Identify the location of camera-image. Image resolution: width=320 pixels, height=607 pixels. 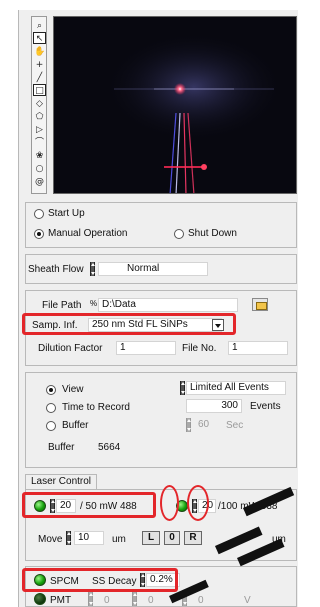
(194, 112).